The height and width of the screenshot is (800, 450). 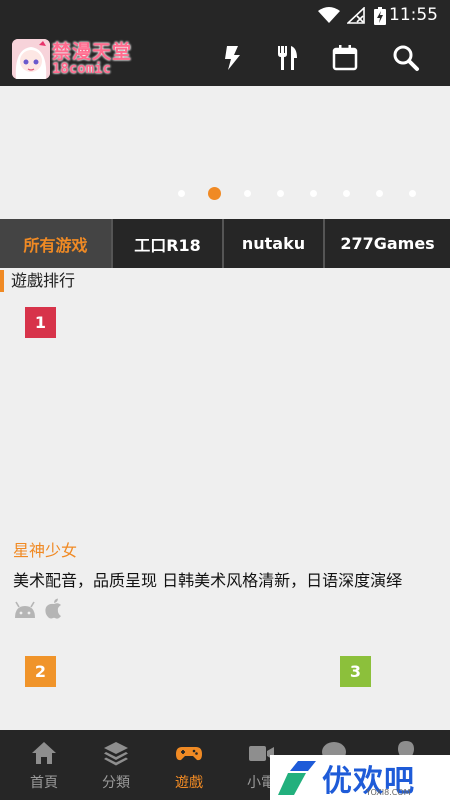 What do you see at coordinates (388, 792) in the screenshot?
I see `watermark-domain: YOXI8.COM` at bounding box center [388, 792].